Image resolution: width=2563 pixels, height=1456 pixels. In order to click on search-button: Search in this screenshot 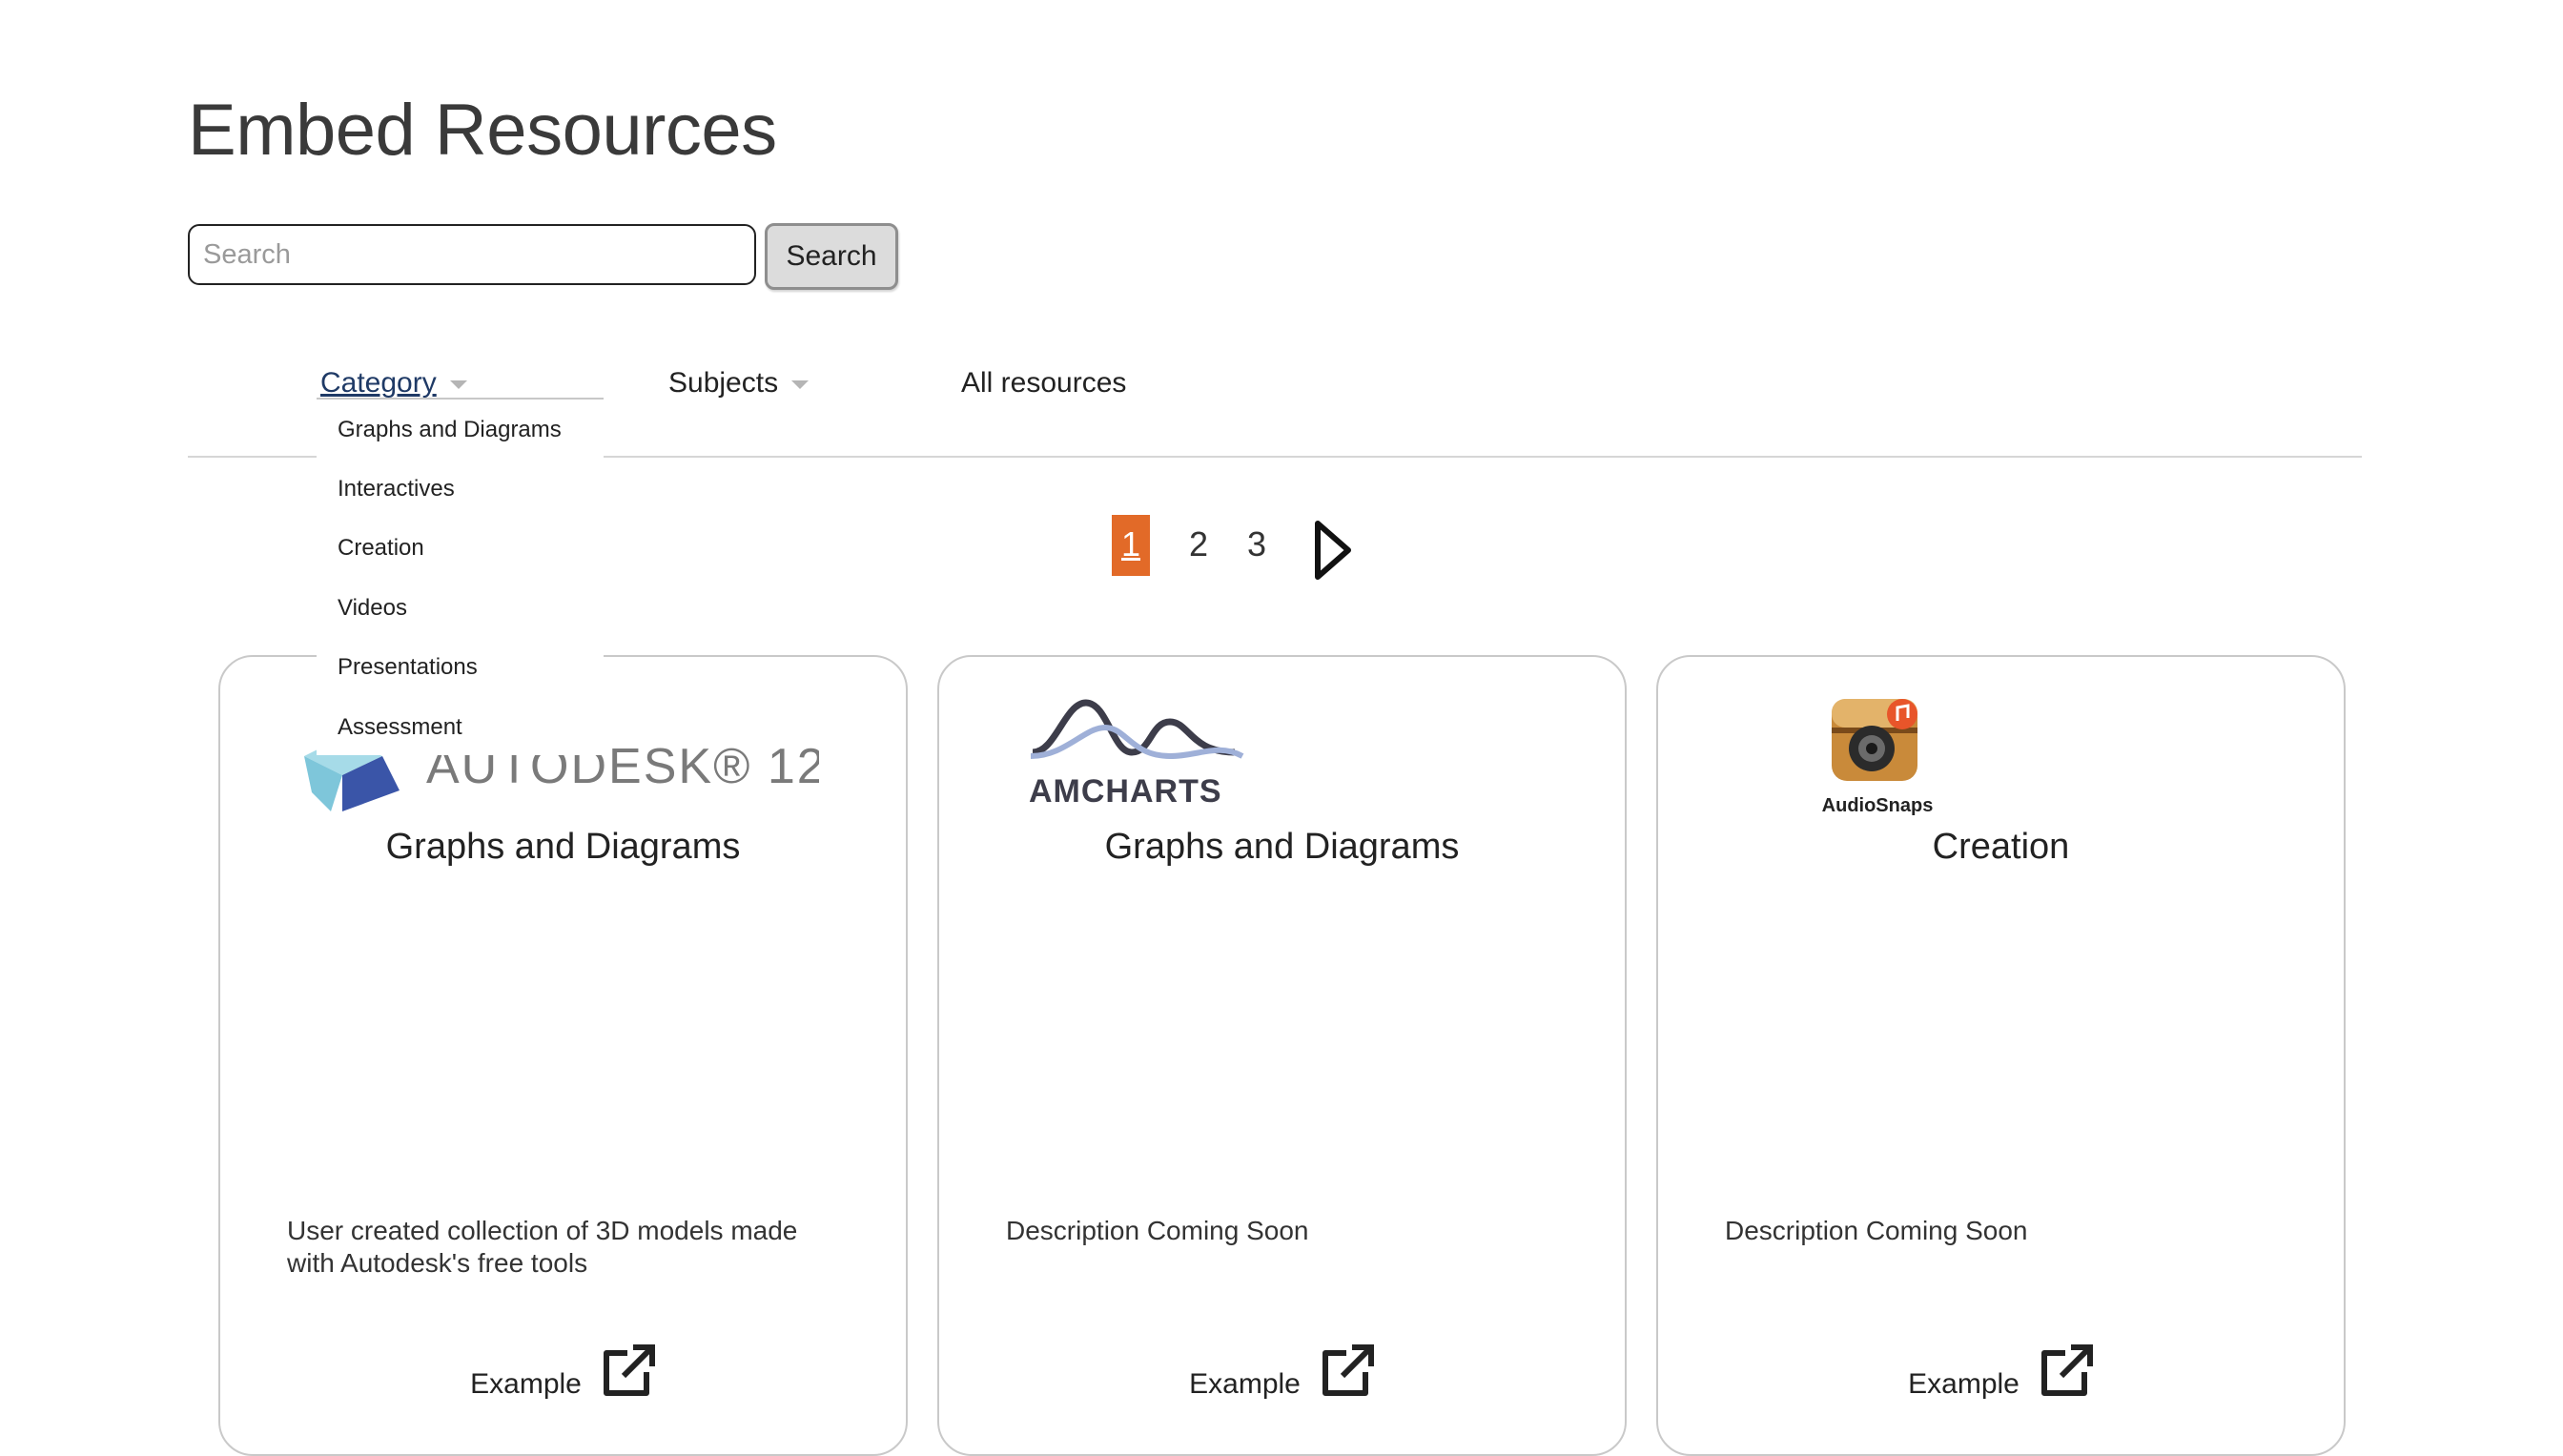, I will do `click(831, 256)`.